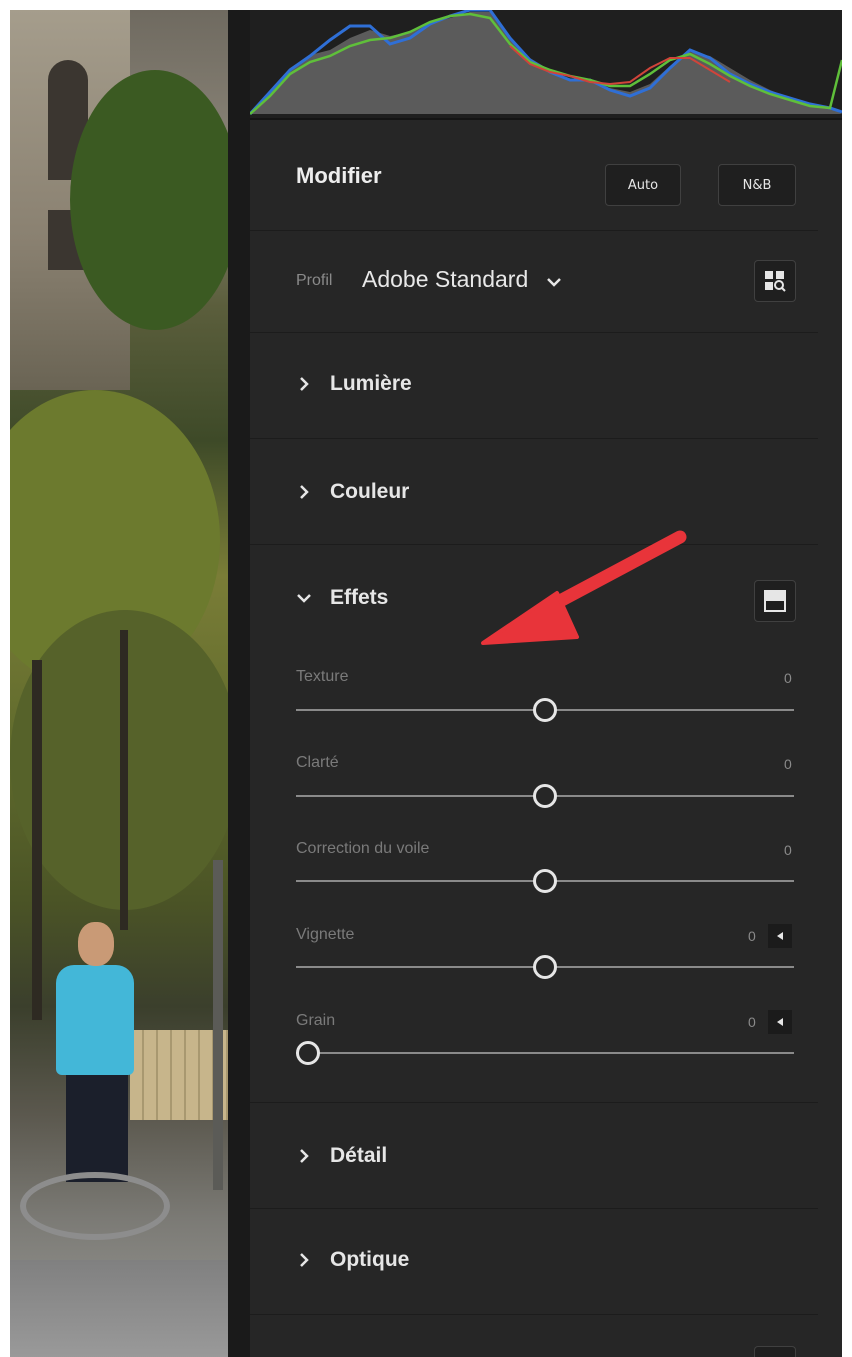  I want to click on slider-label: Texture, so click(322, 676).